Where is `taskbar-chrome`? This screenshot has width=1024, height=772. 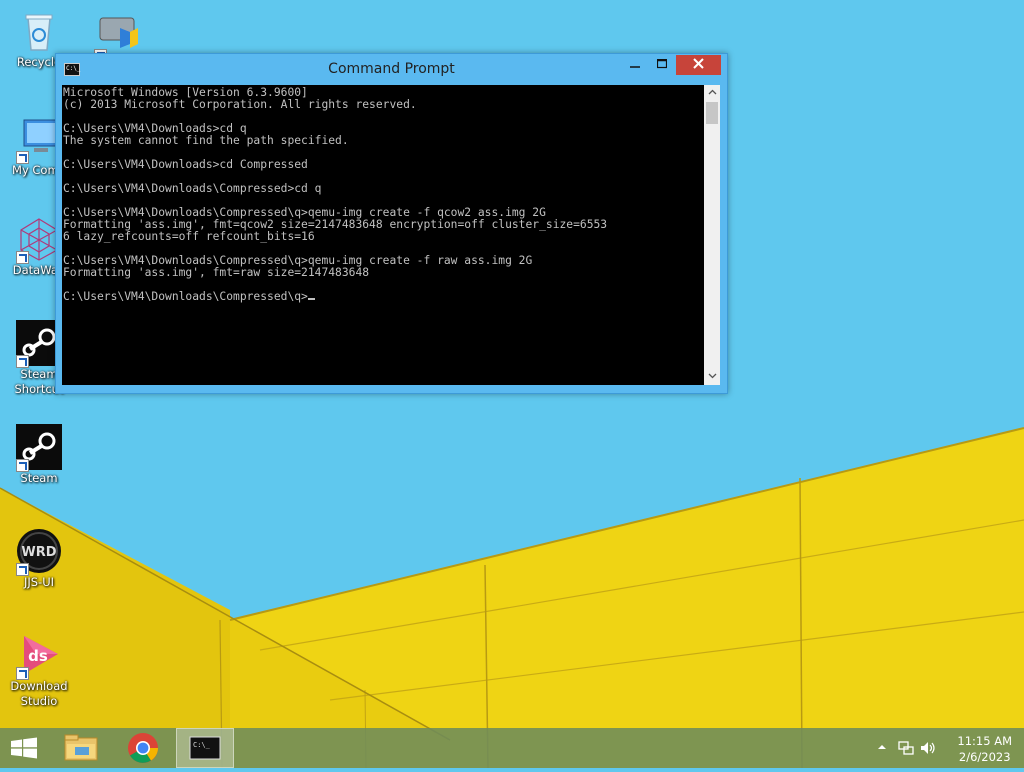
taskbar-chrome is located at coordinates (143, 748).